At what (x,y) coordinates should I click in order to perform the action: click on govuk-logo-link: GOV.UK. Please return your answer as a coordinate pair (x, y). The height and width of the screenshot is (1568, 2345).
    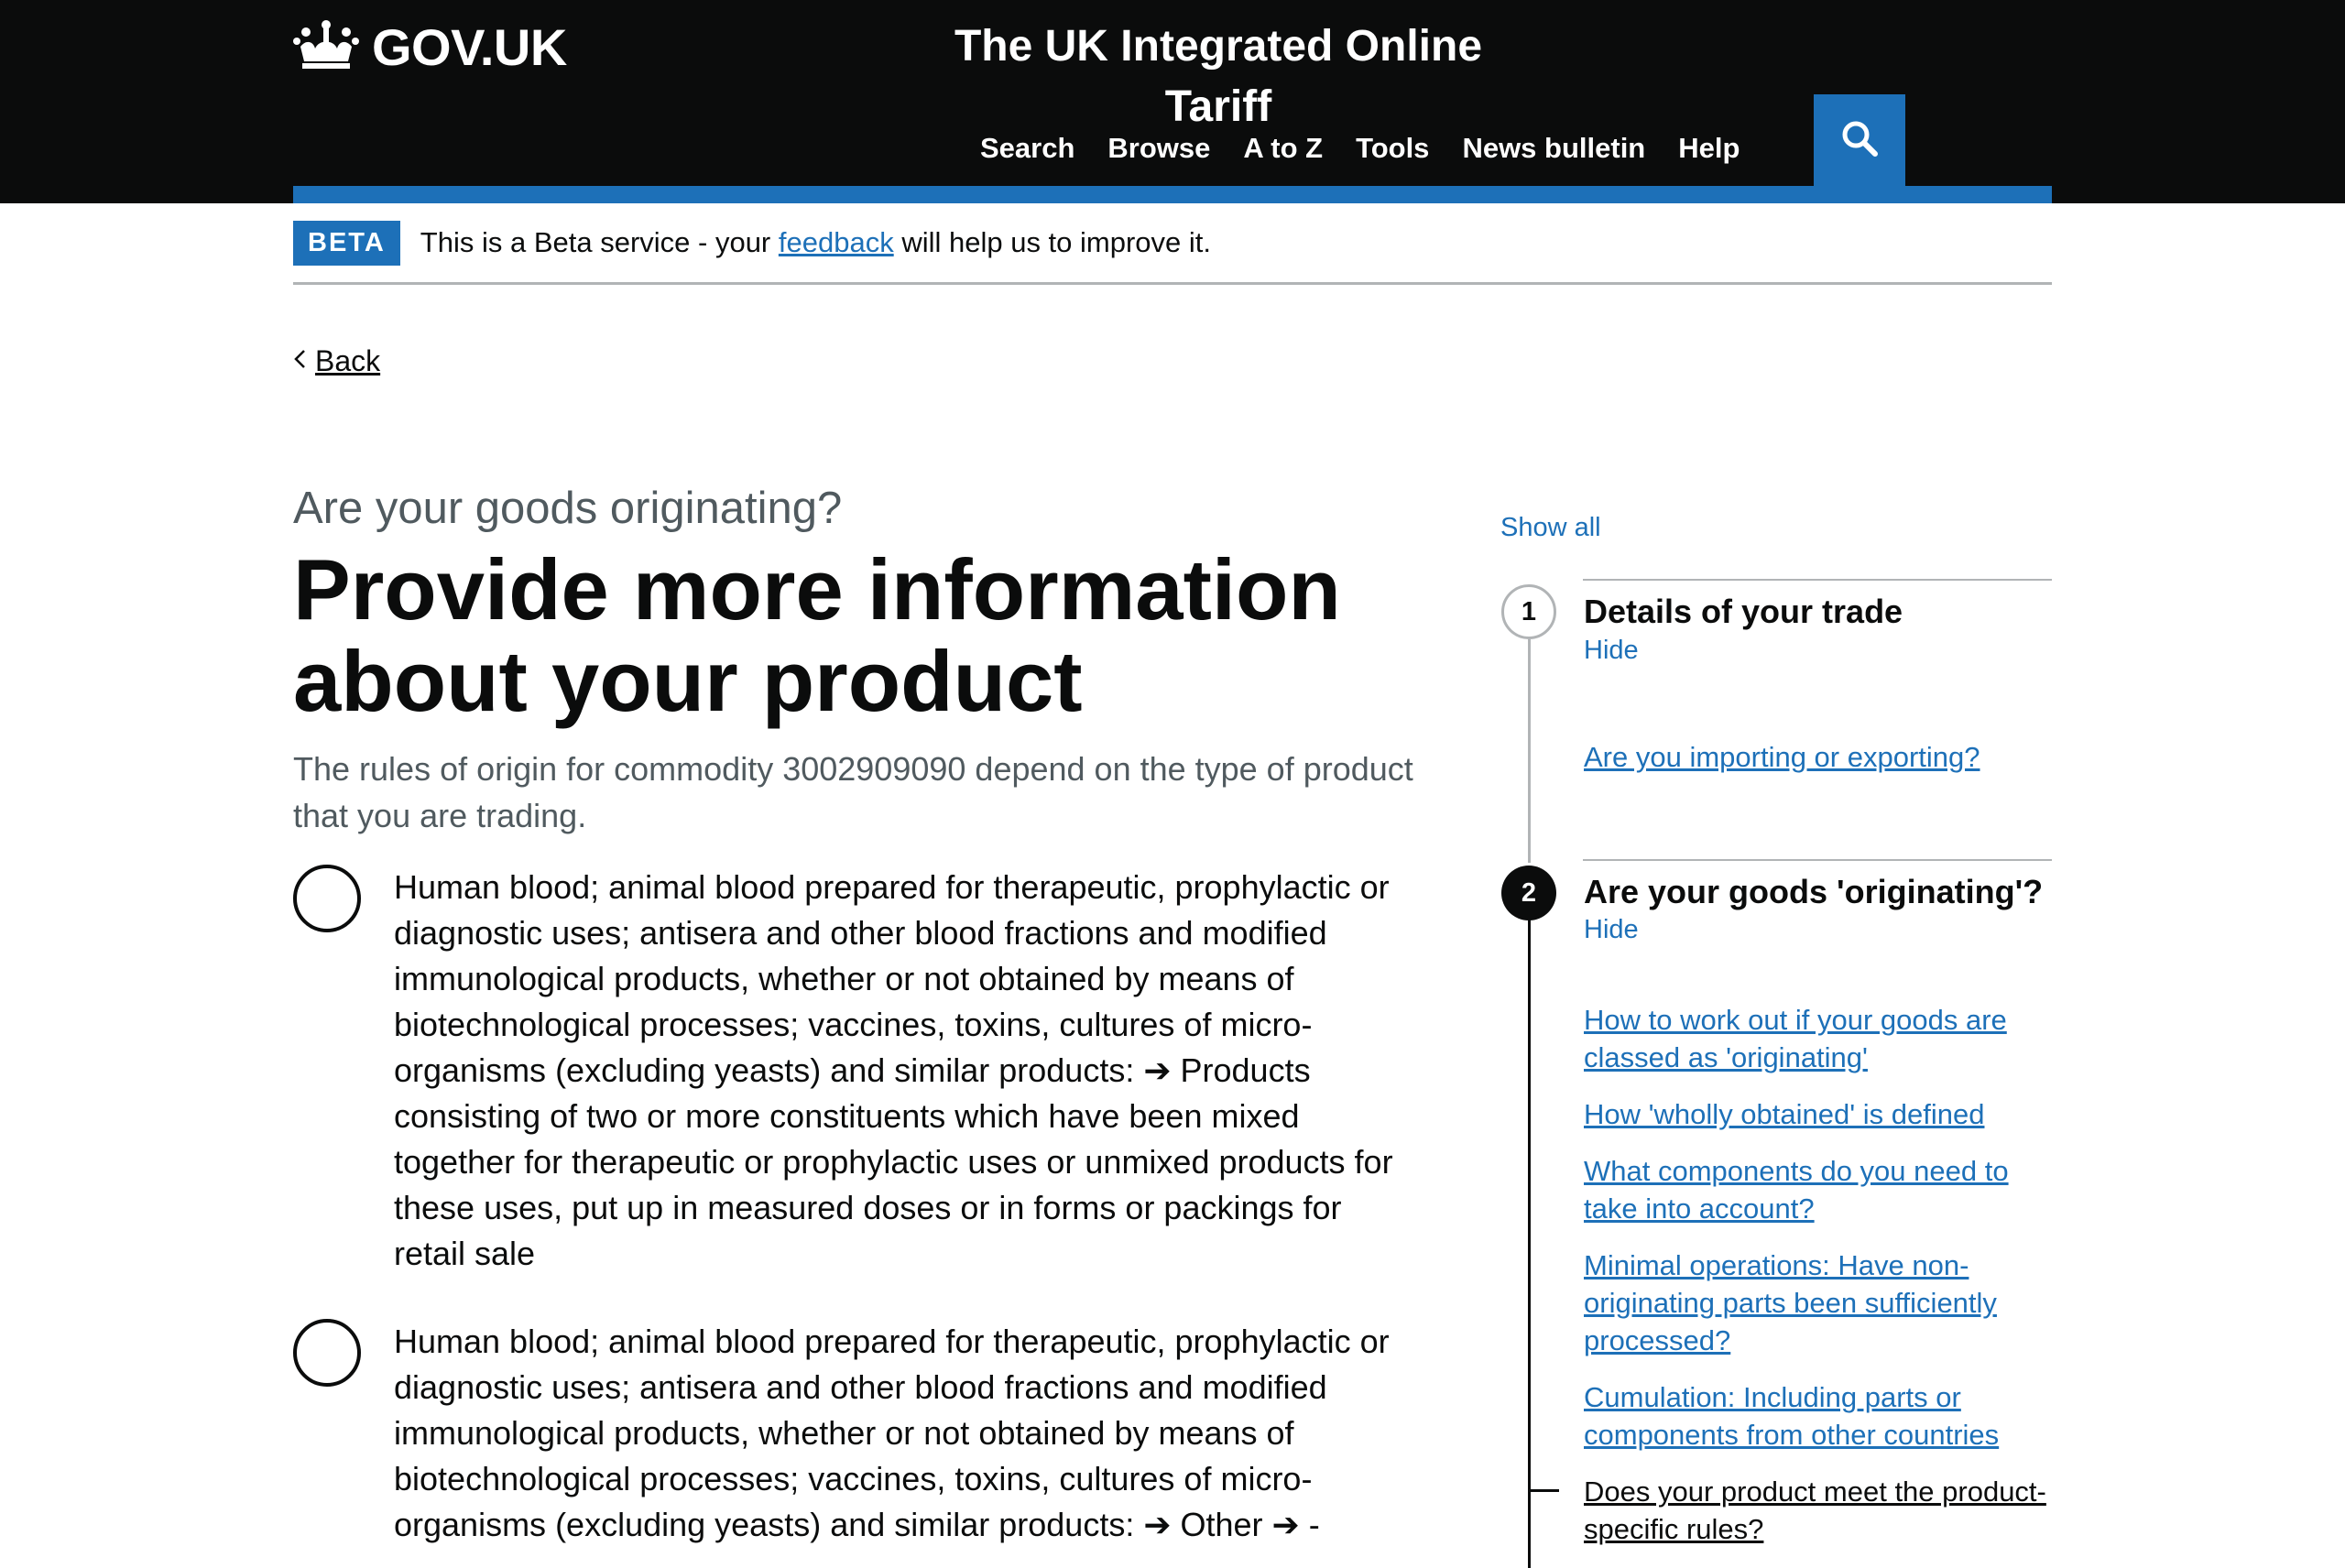
    Looking at the image, I should click on (430, 46).